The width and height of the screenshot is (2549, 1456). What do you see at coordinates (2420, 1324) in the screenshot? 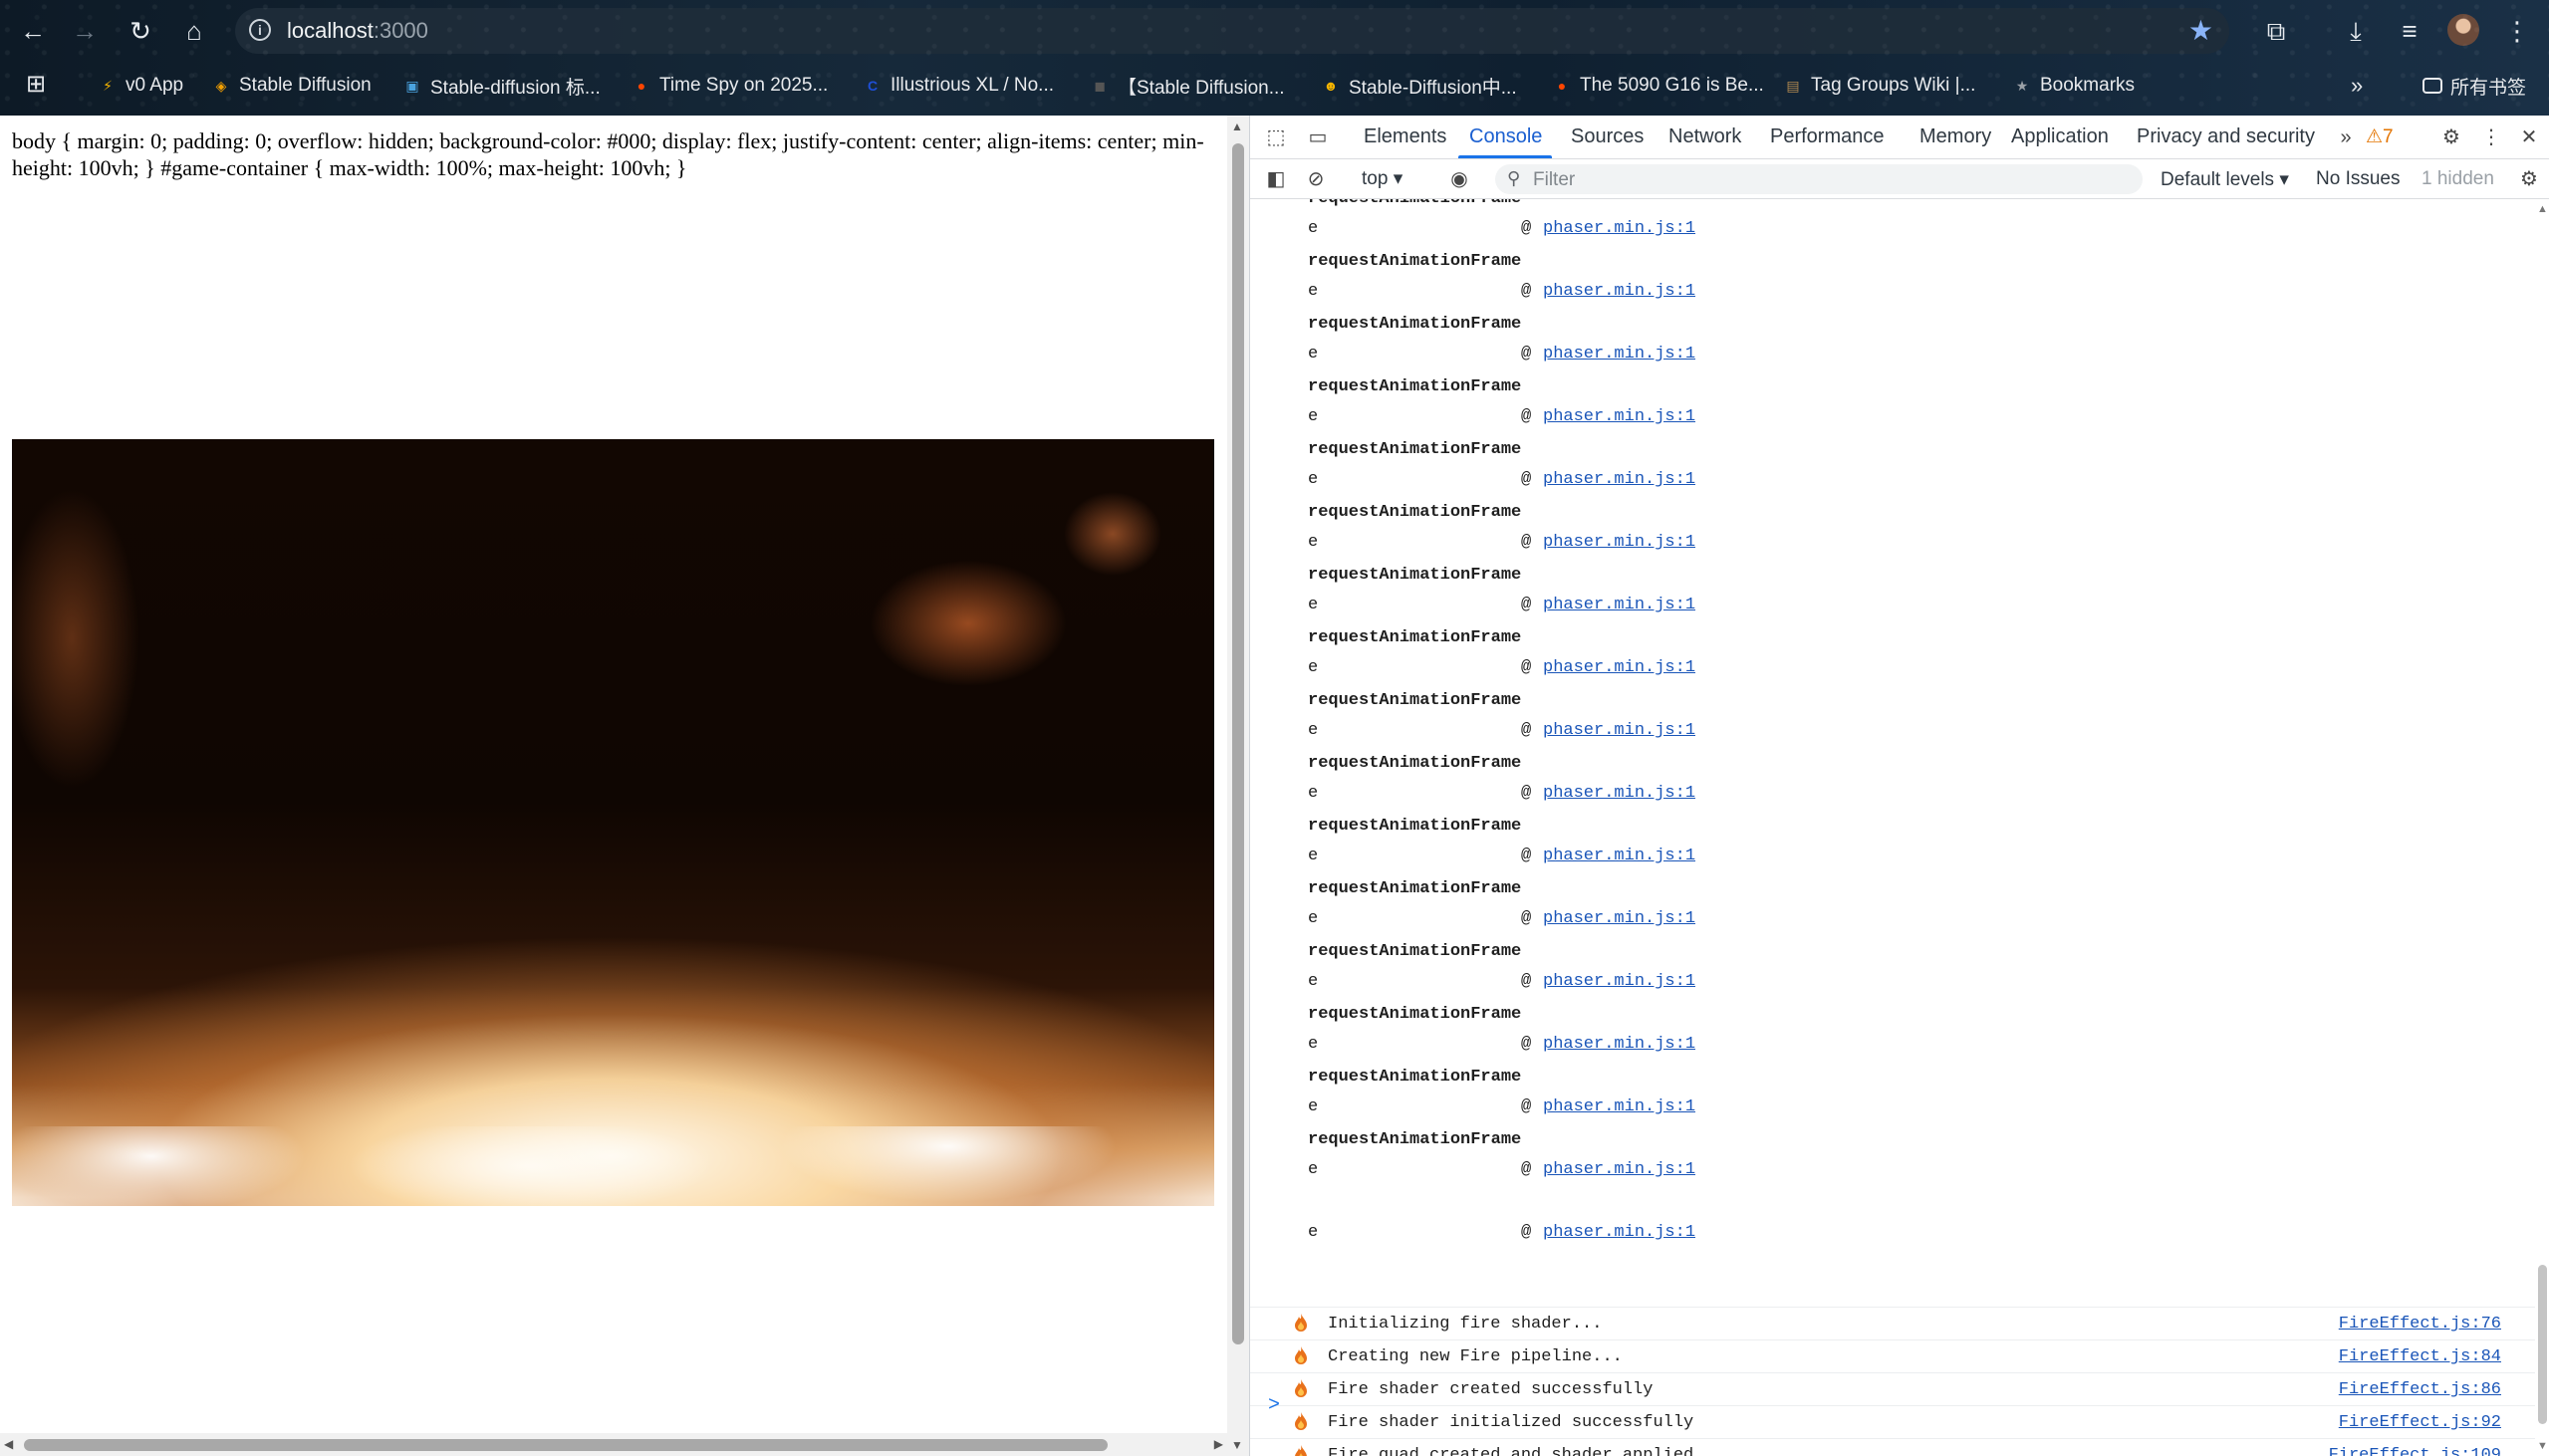
I see `console-log-source-link: FireEffect.js:76` at bounding box center [2420, 1324].